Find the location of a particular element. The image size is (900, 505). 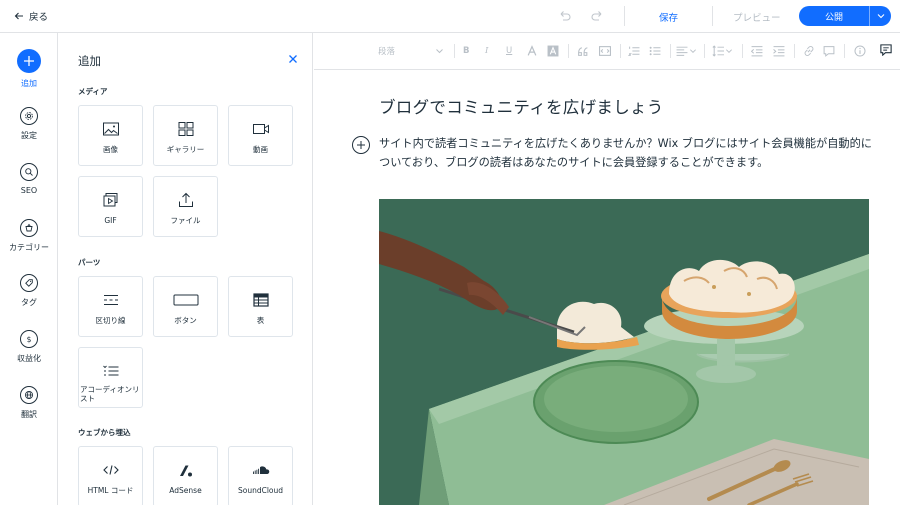

rail-item-category: カテゴリー is located at coordinates (29, 236).